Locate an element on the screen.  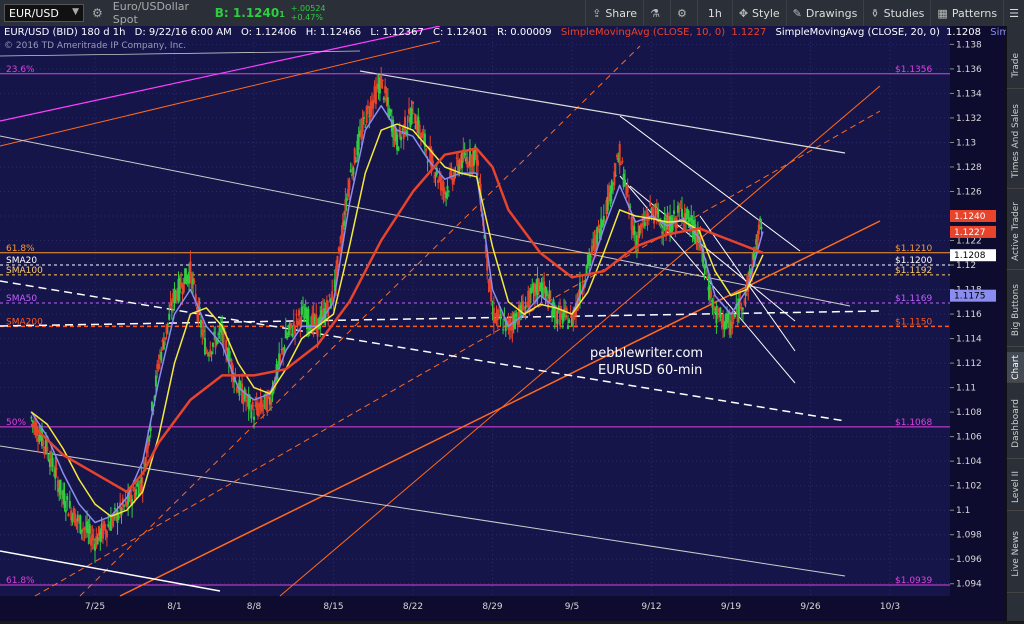
x-tick-label: 8/29 is located at coordinates (492, 607).